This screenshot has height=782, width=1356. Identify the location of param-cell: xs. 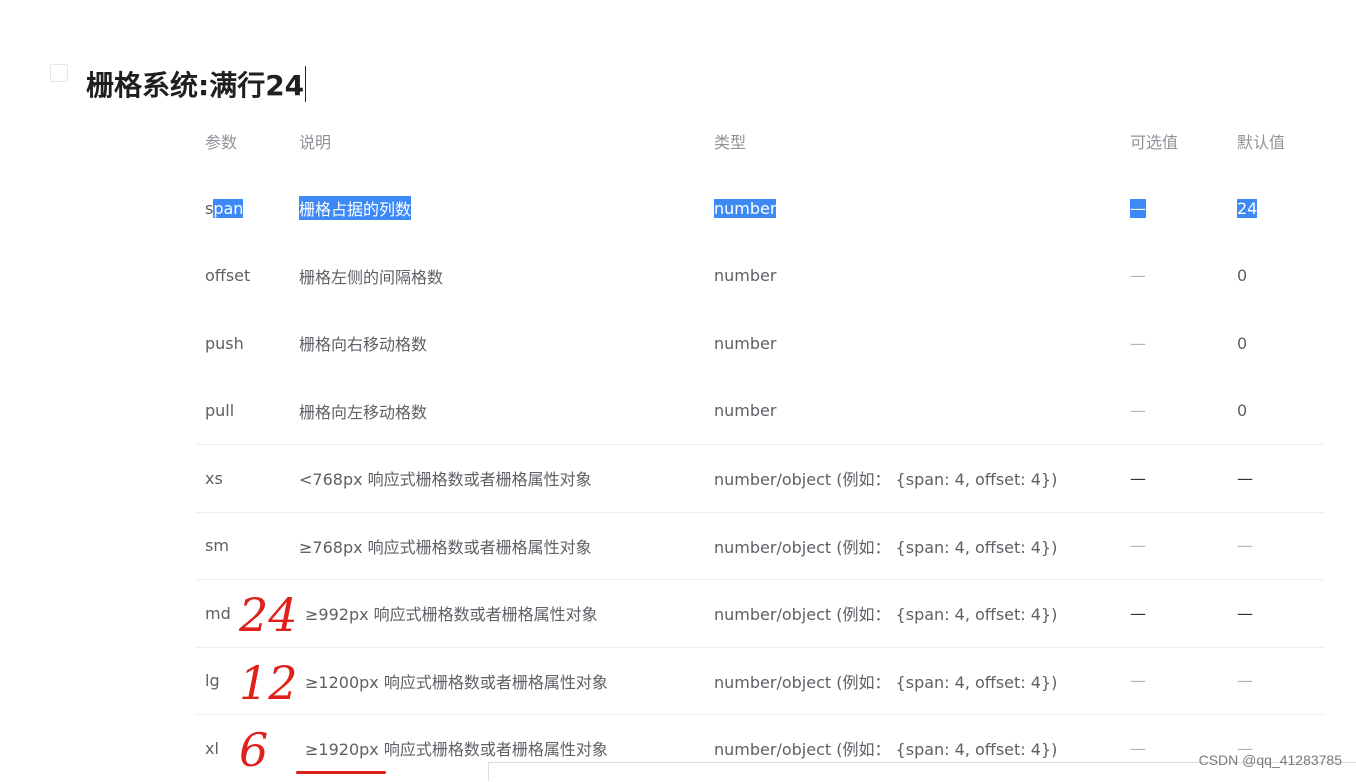
(214, 478).